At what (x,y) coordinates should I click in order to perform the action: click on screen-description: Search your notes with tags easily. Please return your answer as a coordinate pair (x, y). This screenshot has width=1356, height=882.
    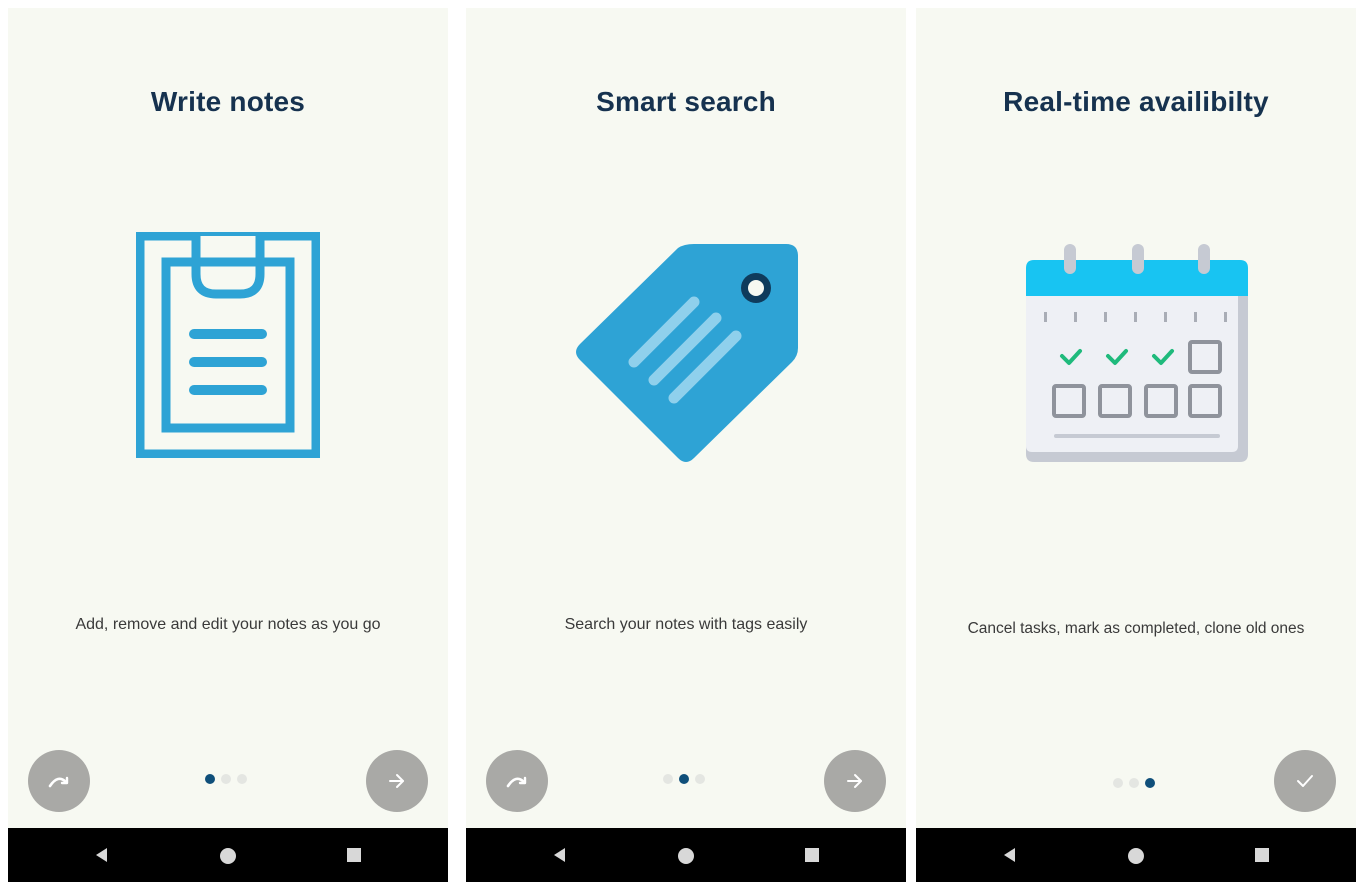
    Looking at the image, I should click on (686, 624).